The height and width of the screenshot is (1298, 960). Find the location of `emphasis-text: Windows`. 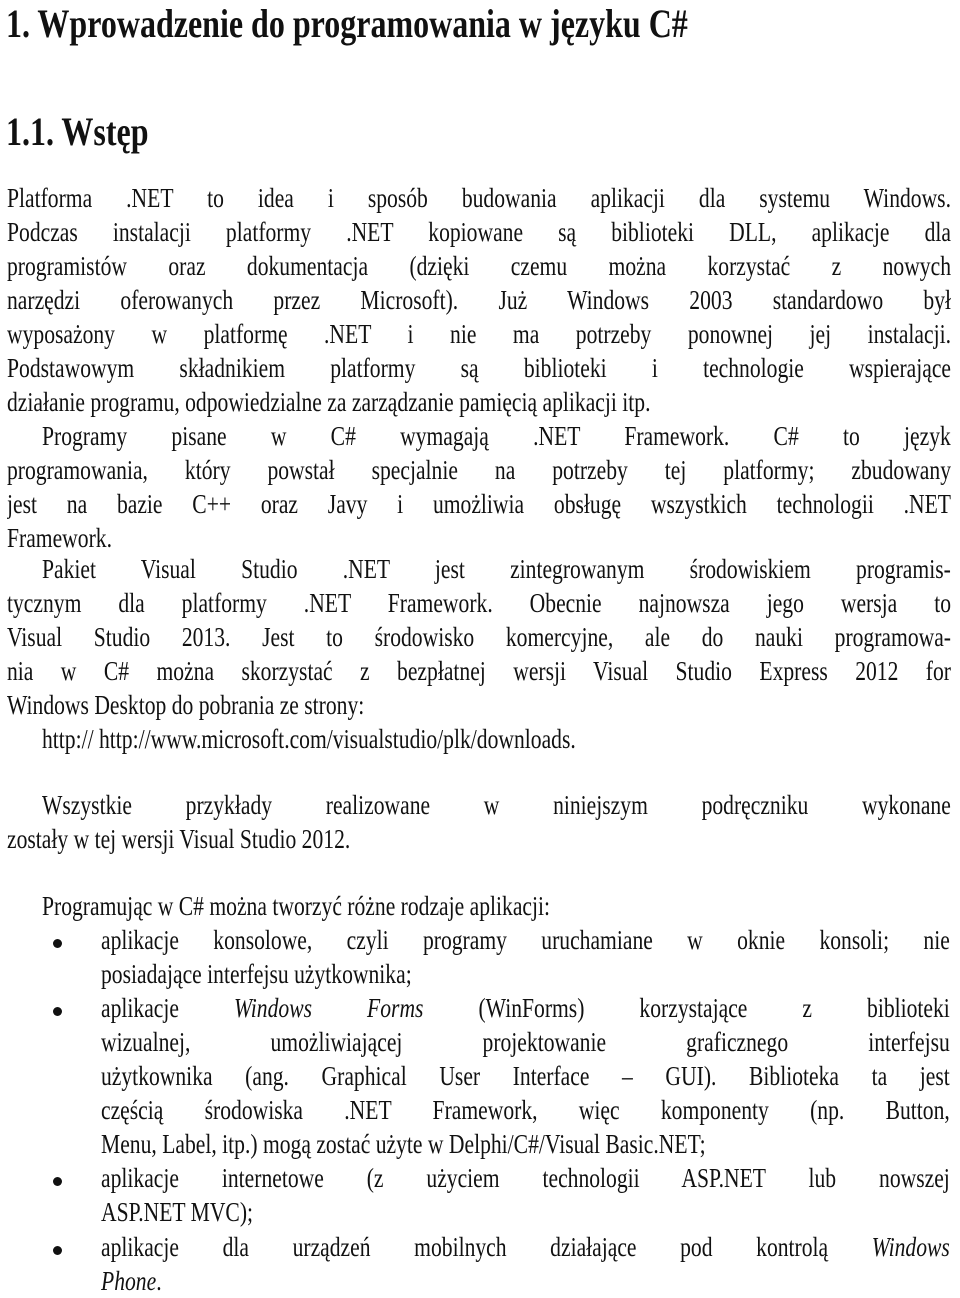

emphasis-text: Windows is located at coordinates (910, 1247).